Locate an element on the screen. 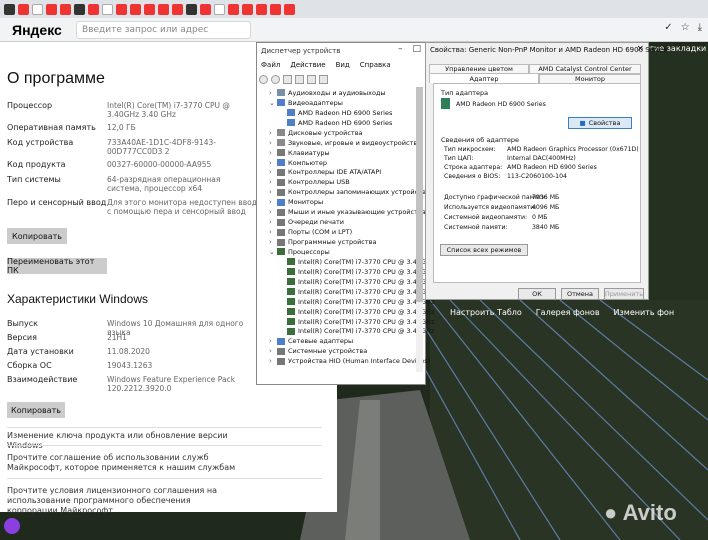 This screenshot has width=708, height=540. tree-node: ⌄ Процессоры is located at coordinates (354, 252).